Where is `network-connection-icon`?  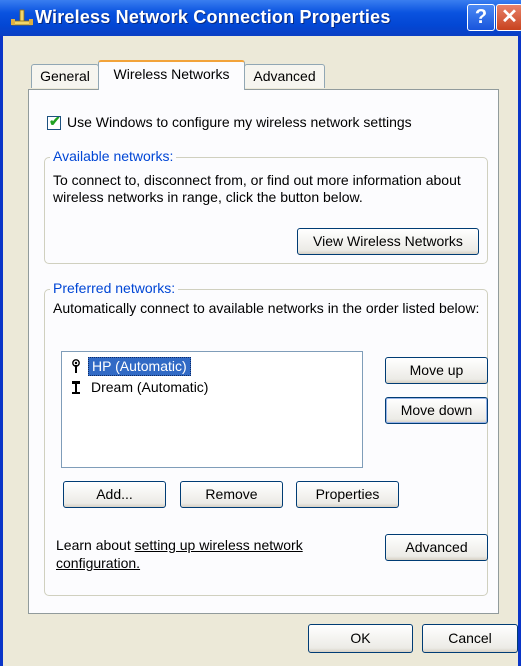
network-connection-icon is located at coordinates (22, 17).